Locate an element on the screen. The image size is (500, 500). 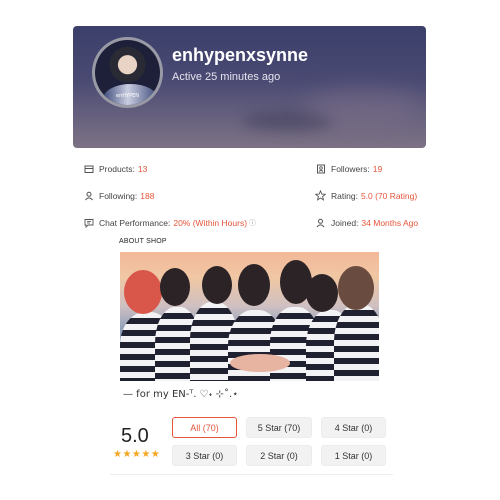
user-icon is located at coordinates (88, 195).